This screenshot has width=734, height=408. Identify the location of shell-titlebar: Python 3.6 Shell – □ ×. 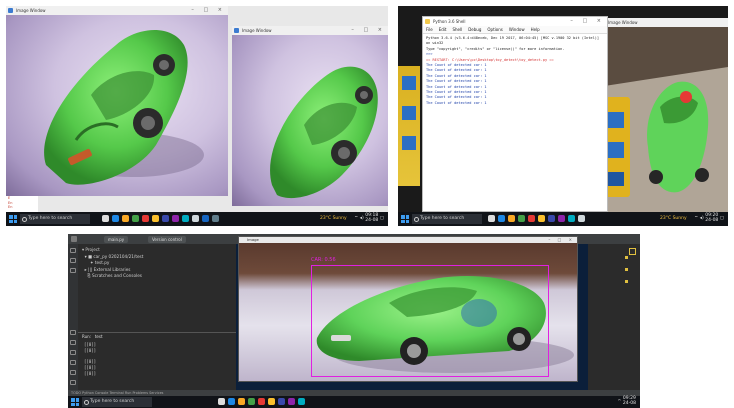
(515, 21).